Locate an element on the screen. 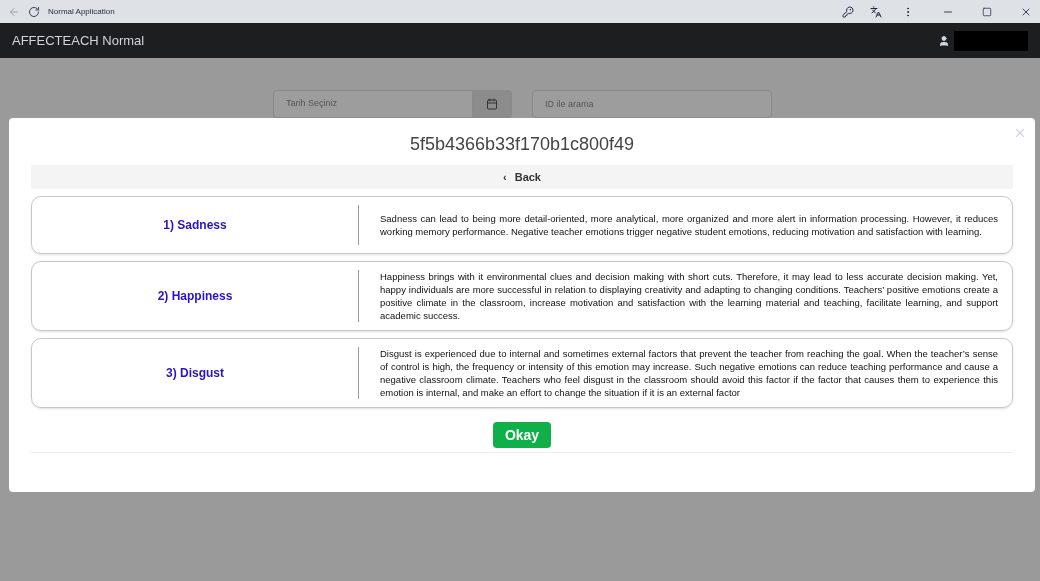  modal-title: 5f5b4366b33f170b1c800f49 is located at coordinates (522, 144).